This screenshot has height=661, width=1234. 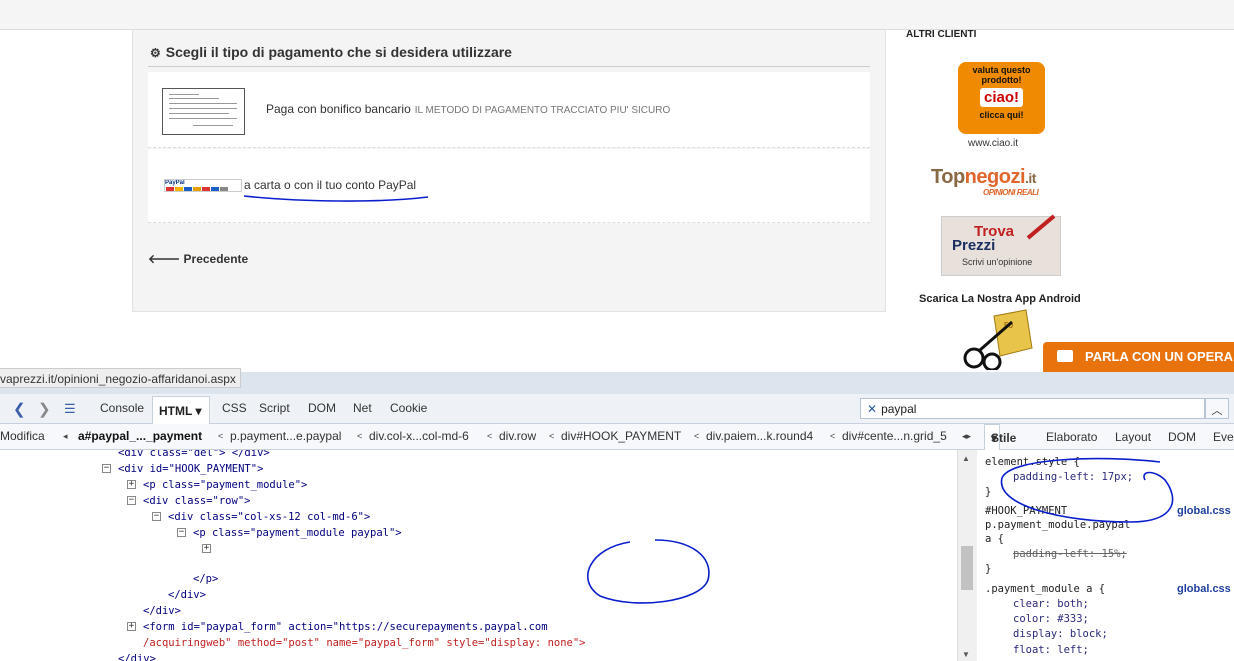 I want to click on chat-button: PARLA CON UN OPERA, so click(x=1138, y=357).